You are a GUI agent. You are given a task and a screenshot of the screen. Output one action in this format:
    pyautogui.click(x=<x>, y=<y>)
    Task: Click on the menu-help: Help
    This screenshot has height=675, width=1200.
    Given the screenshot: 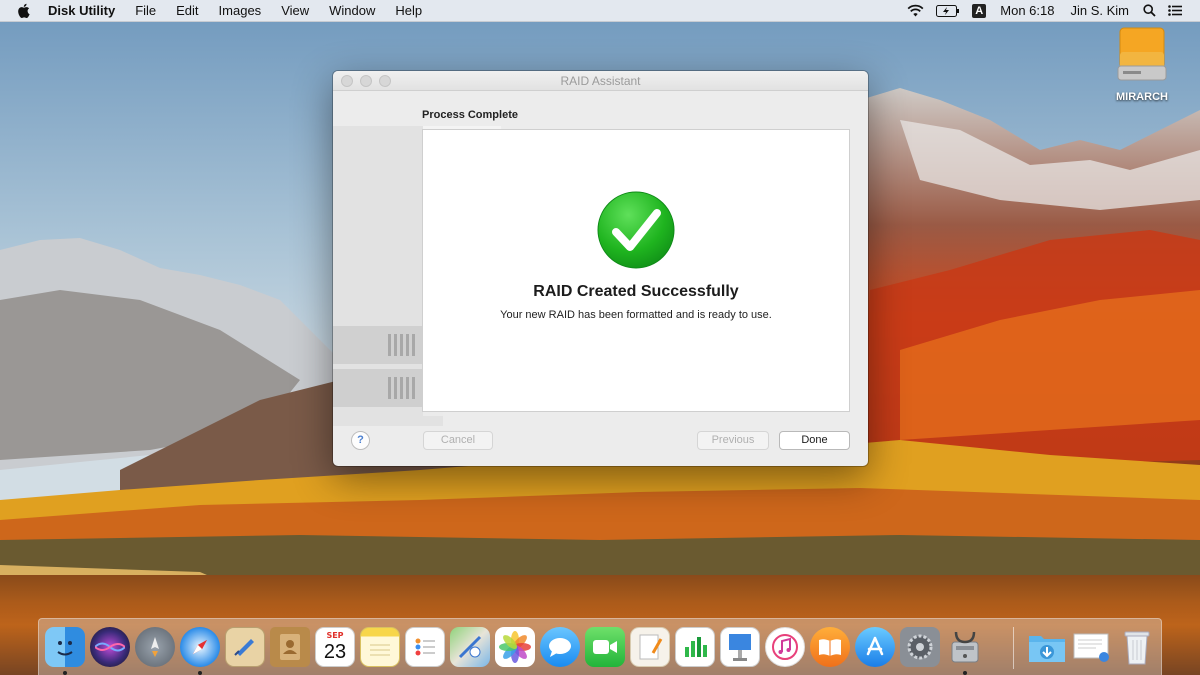 What is the action you would take?
    pyautogui.click(x=408, y=11)
    